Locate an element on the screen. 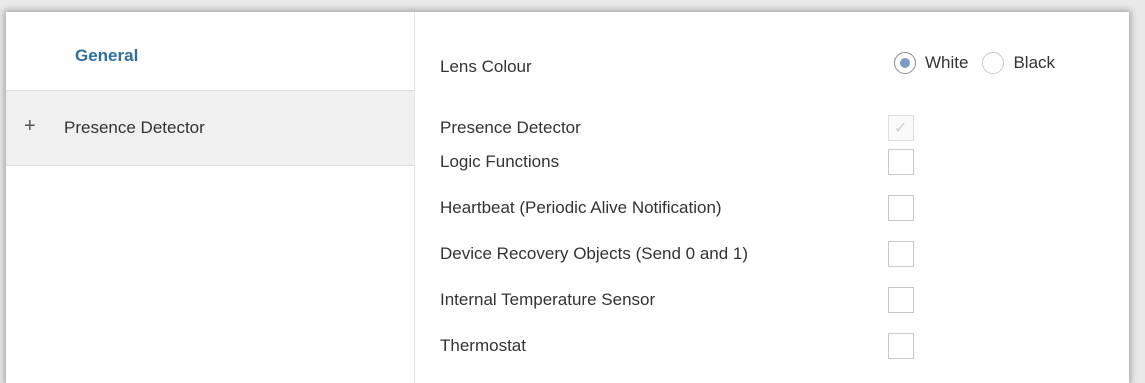 The height and width of the screenshot is (383, 1145). heartbeat-label: Heartbeat (Periodic Alive Notification) is located at coordinates (581, 207).